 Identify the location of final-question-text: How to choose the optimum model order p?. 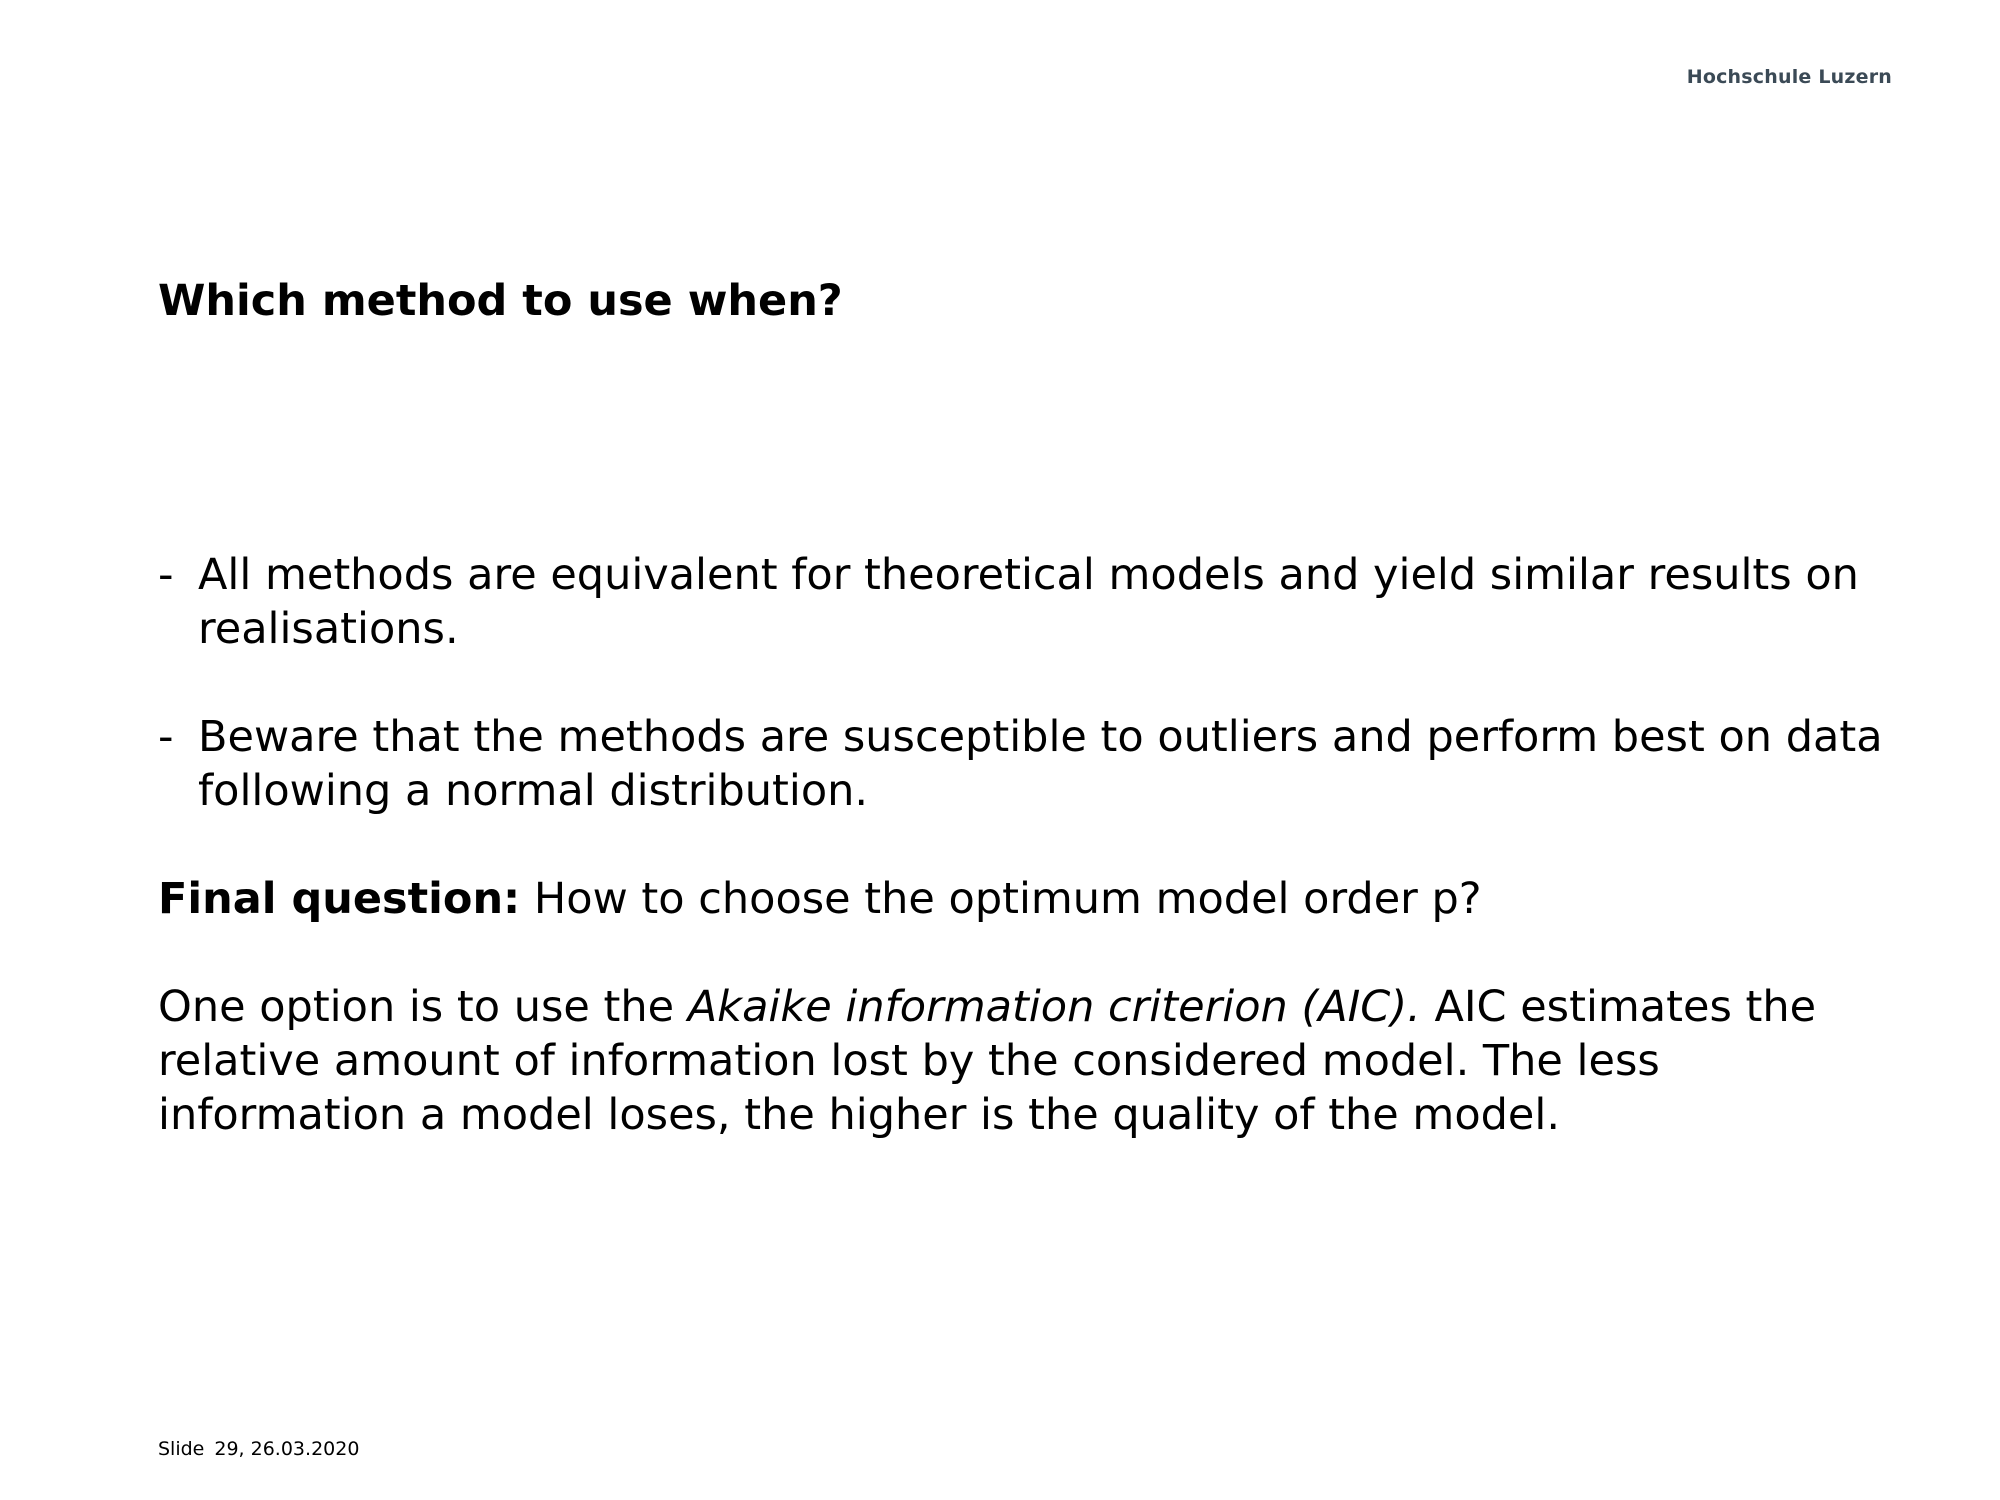
(1007, 899).